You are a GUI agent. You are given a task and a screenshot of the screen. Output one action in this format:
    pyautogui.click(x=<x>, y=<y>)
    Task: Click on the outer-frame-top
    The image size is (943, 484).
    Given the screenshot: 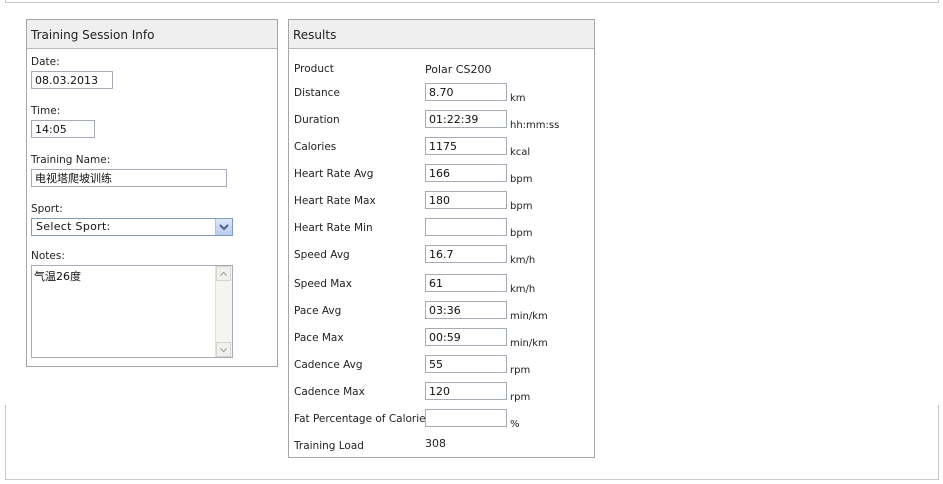 What is the action you would take?
    pyautogui.click(x=472, y=1)
    